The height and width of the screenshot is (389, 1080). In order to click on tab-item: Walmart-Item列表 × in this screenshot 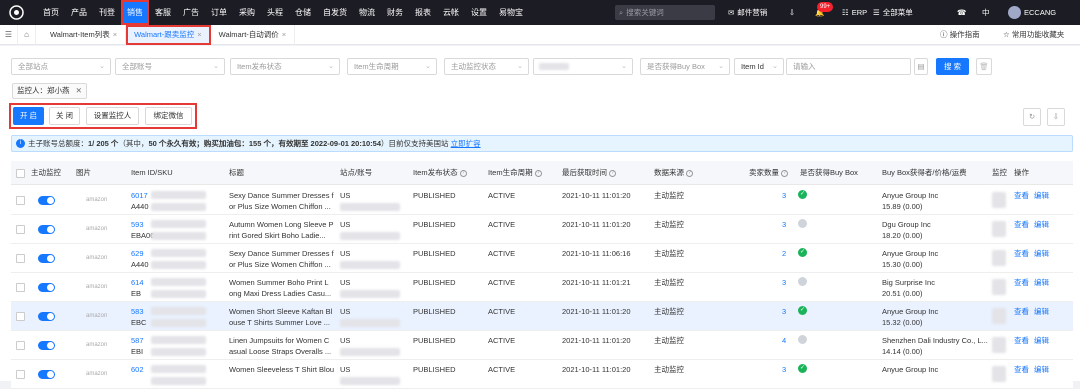, I will do `click(84, 34)`.